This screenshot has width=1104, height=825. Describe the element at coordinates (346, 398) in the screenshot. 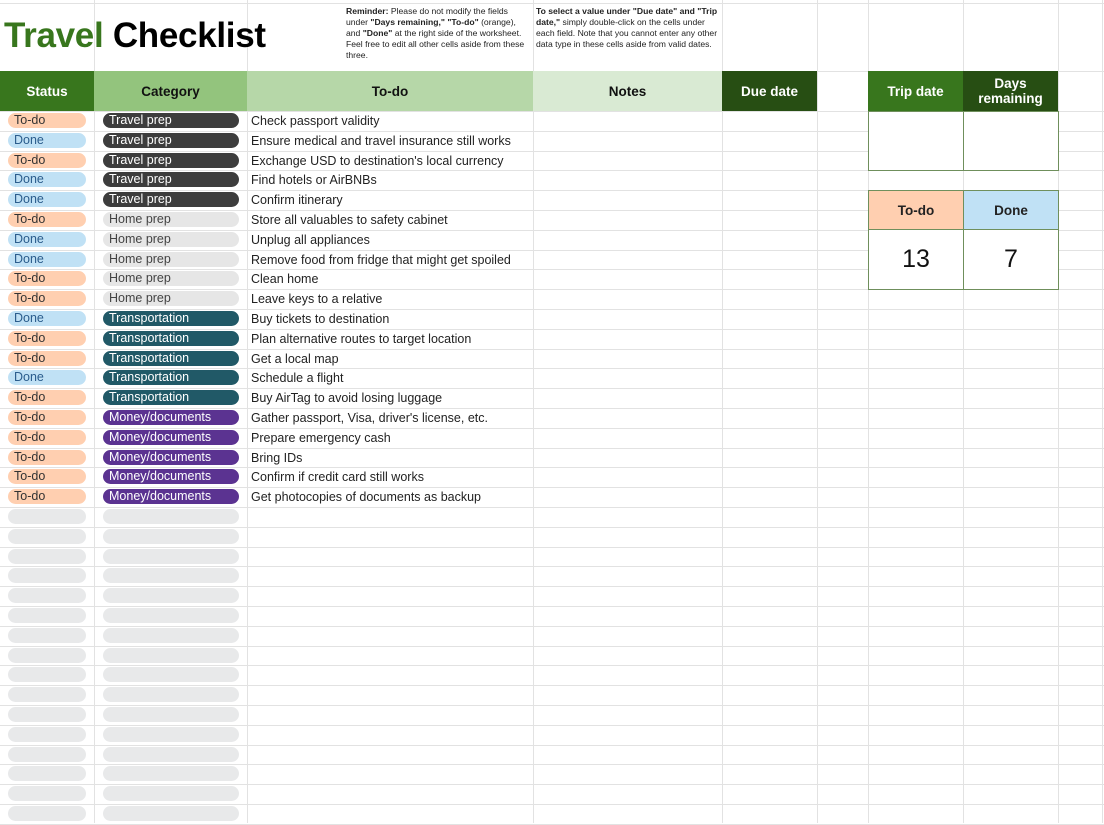

I see `todo-cell: Buy AirTag to avoid losing luggage` at that location.